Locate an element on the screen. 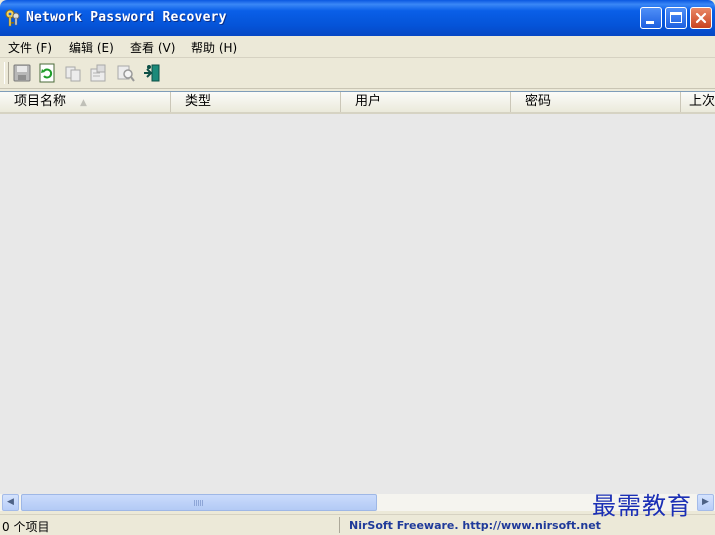  column-header-item-name: 项目名称 ▲ is located at coordinates (85, 102).